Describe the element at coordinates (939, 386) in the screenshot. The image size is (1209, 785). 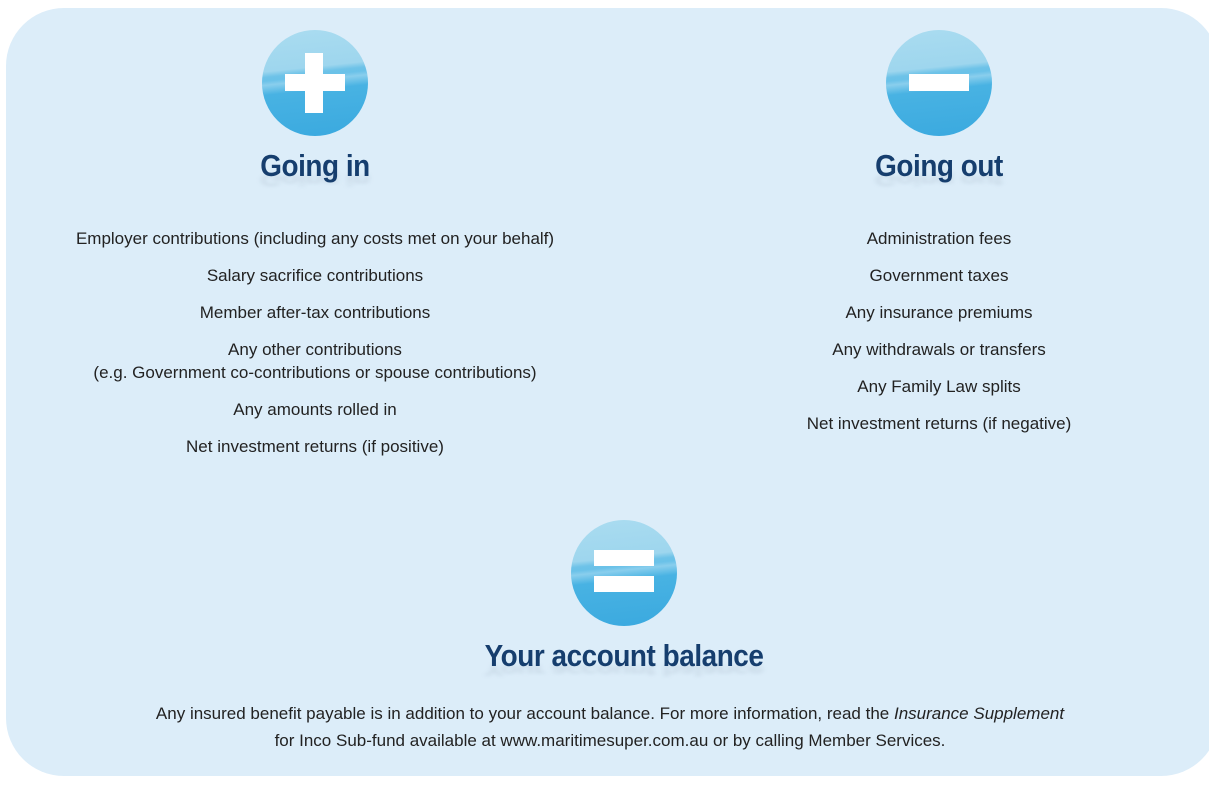
I see `list-item: Any Family Law splits` at that location.